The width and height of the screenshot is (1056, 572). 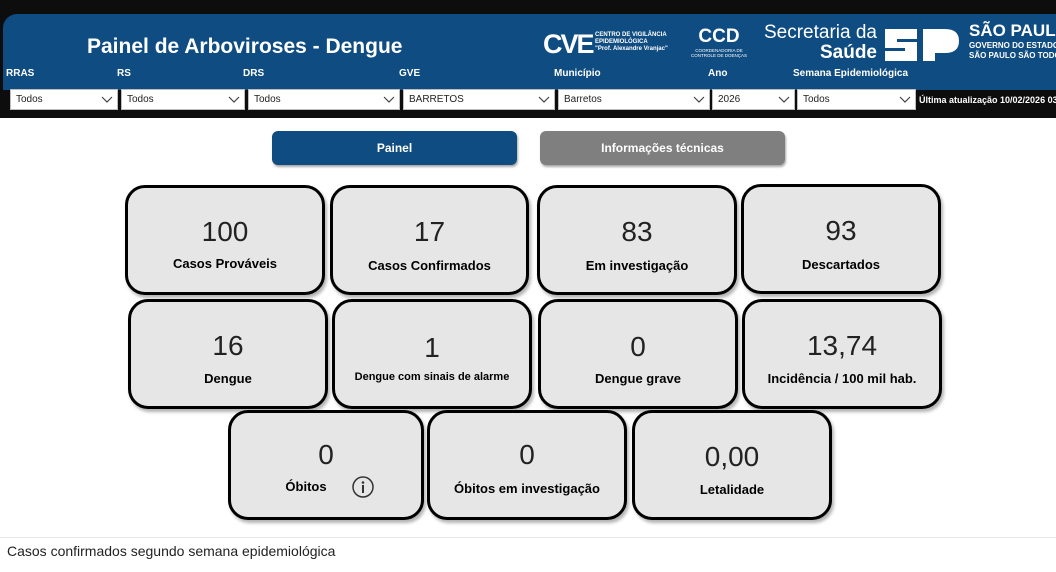 What do you see at coordinates (64, 99) in the screenshot?
I see `filter-rras-dropdown: Todos` at bounding box center [64, 99].